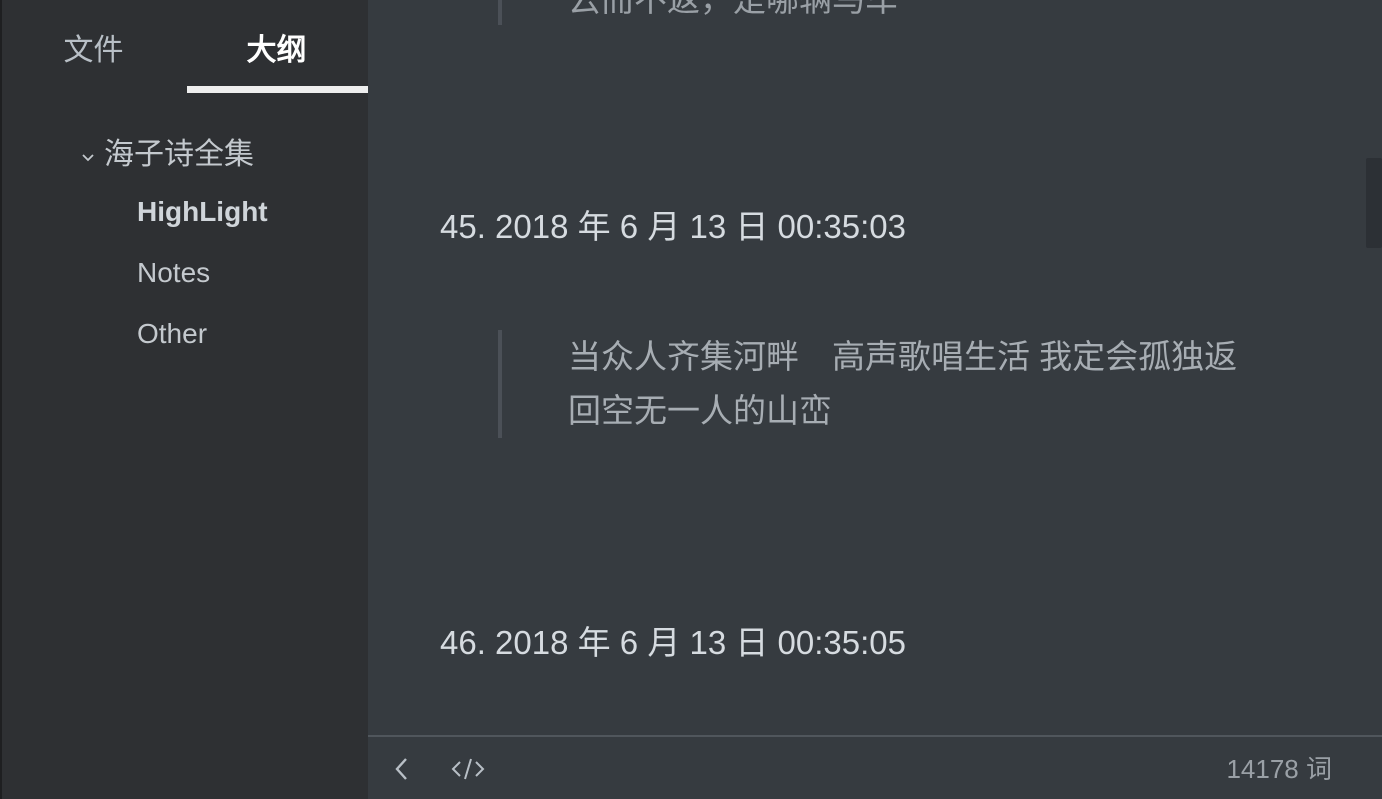 The height and width of the screenshot is (799, 1382). What do you see at coordinates (202, 212) in the screenshot?
I see `outline-item-highlight: HighLight` at bounding box center [202, 212].